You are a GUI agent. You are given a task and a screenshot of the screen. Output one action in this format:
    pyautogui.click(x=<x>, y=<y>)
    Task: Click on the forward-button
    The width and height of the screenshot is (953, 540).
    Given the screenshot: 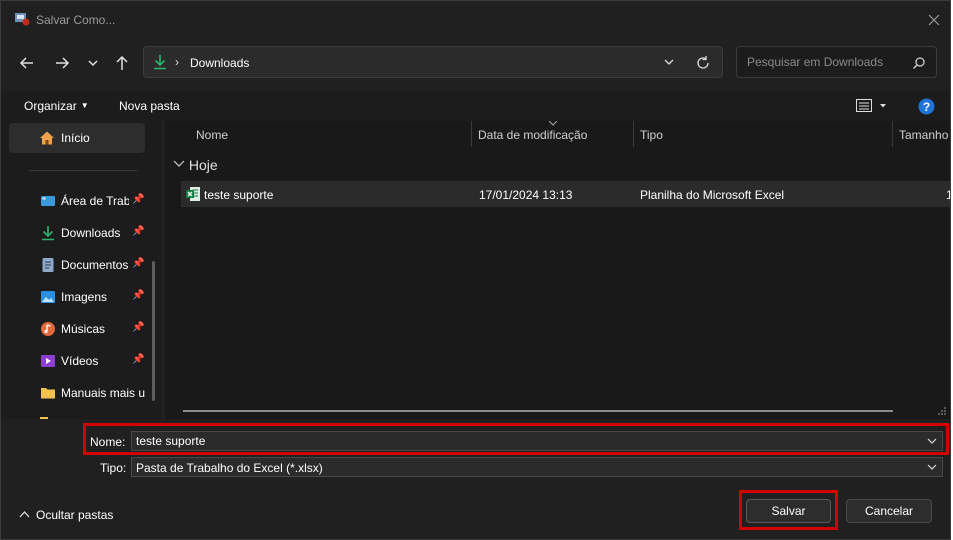 What is the action you would take?
    pyautogui.click(x=62, y=63)
    